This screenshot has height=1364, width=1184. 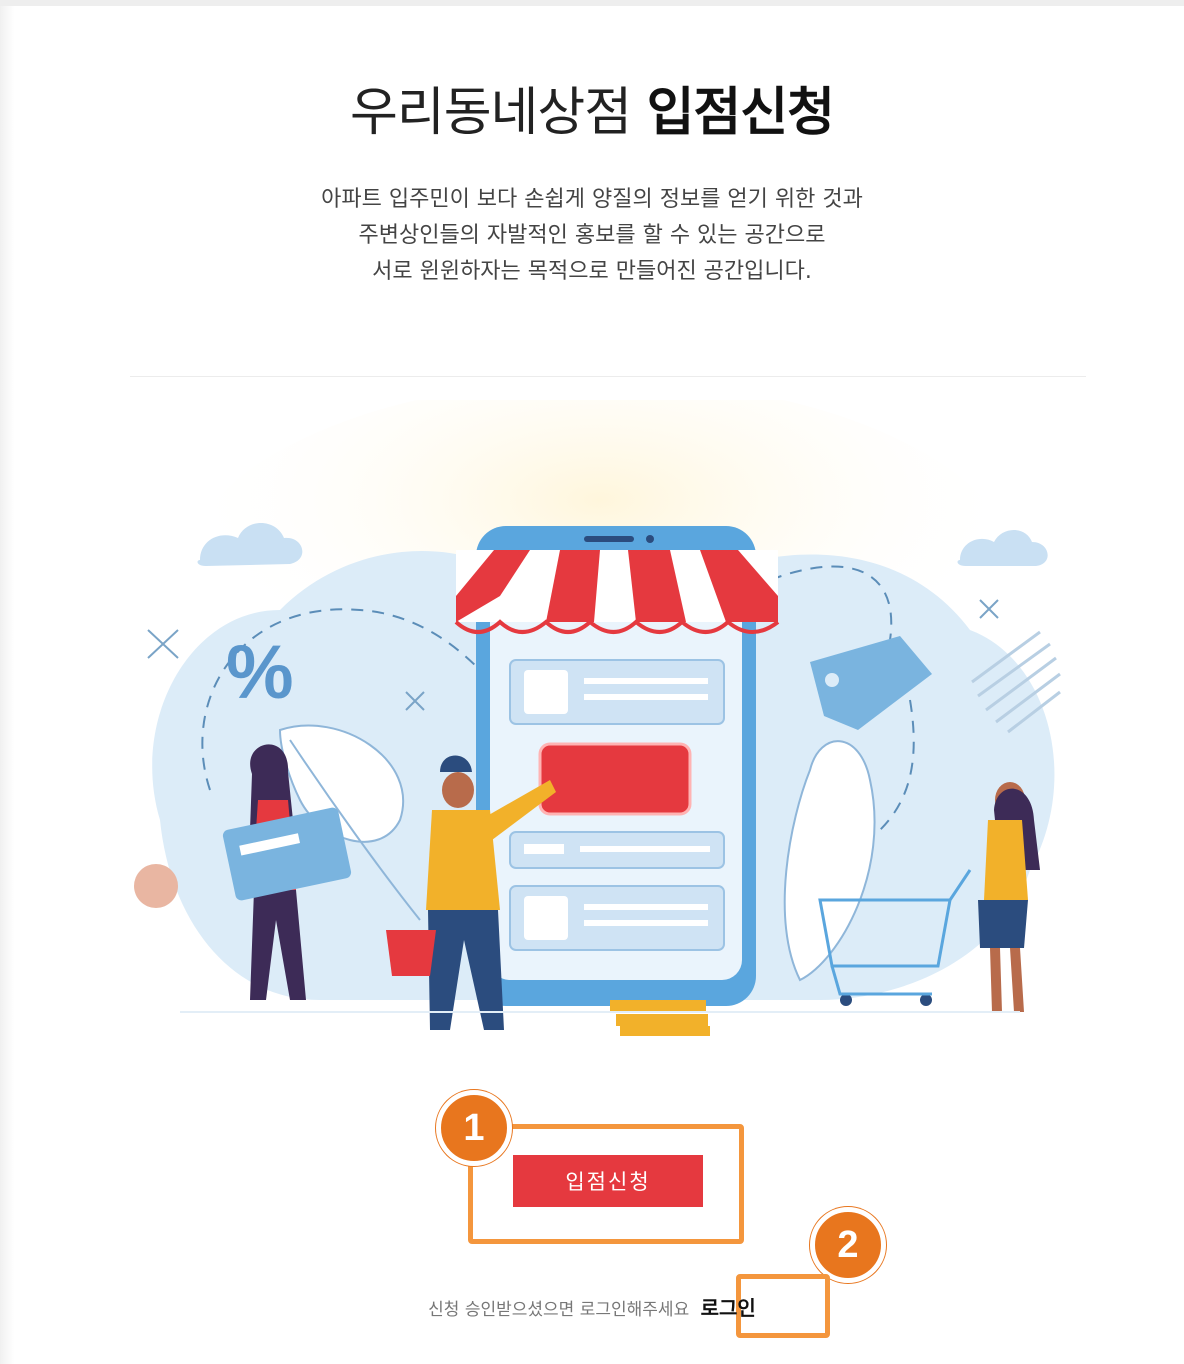 What do you see at coordinates (608, 376) in the screenshot?
I see `section-divider` at bounding box center [608, 376].